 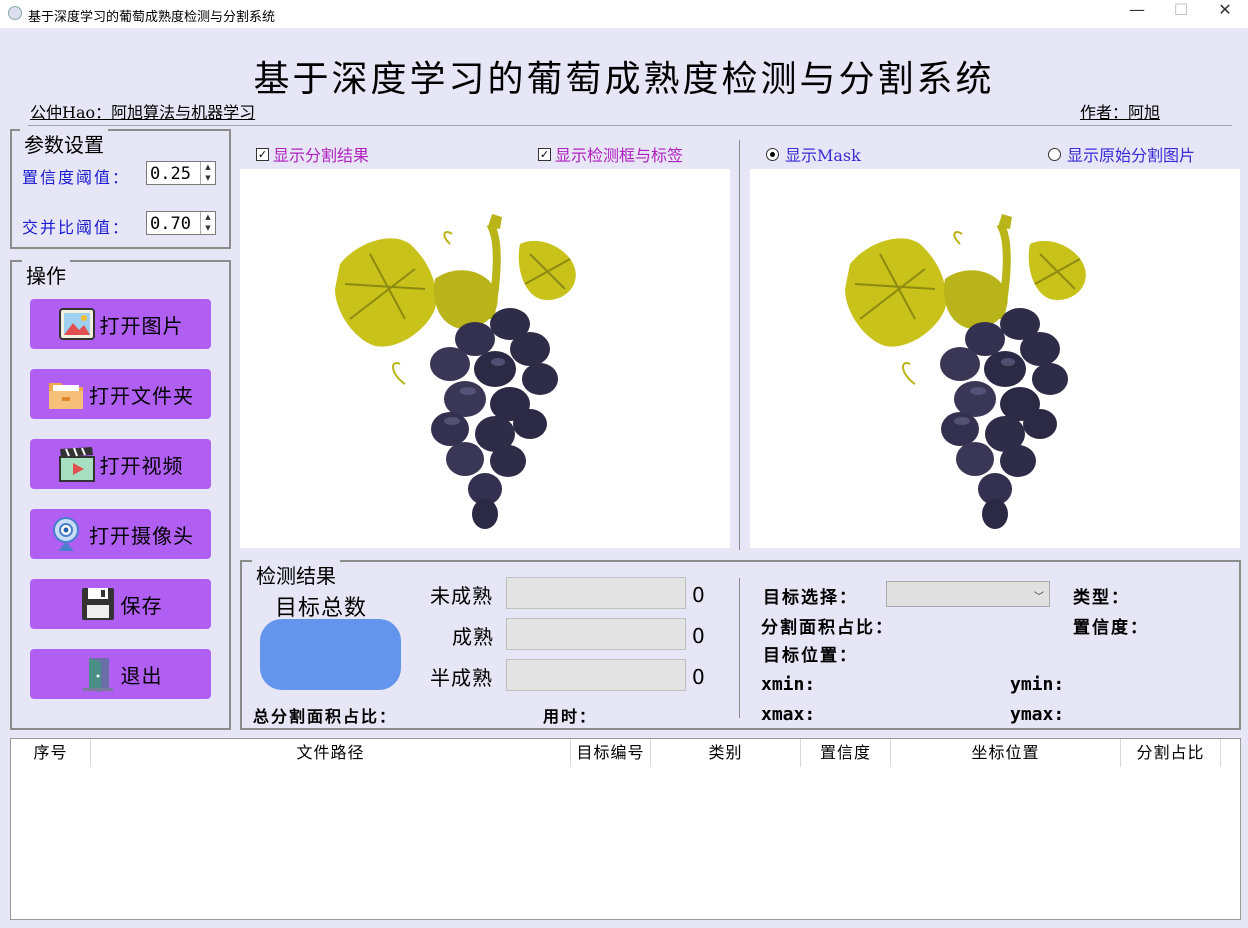 What do you see at coordinates (965, 371) in the screenshot?
I see `grape-mask-image` at bounding box center [965, 371].